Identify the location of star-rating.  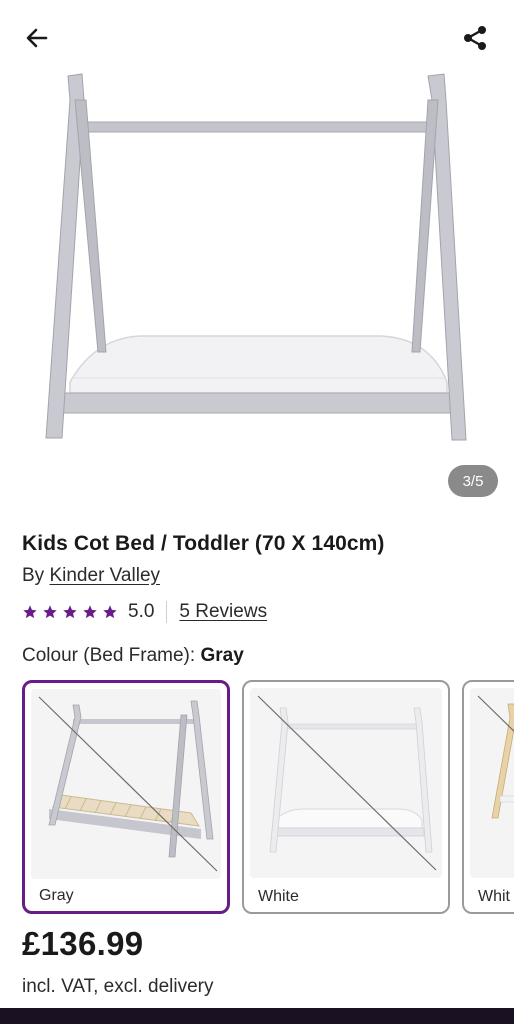
(70, 612).